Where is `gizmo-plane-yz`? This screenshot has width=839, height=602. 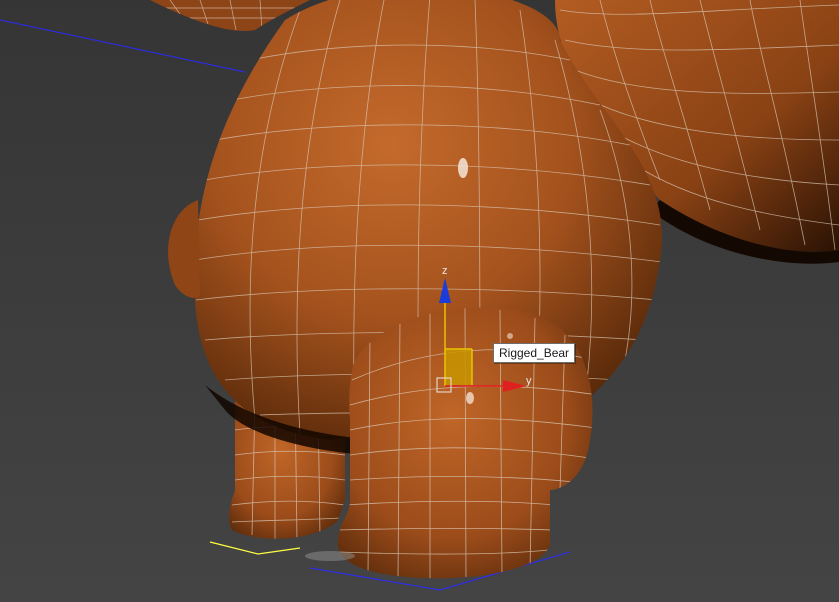 gizmo-plane-yz is located at coordinates (458, 367).